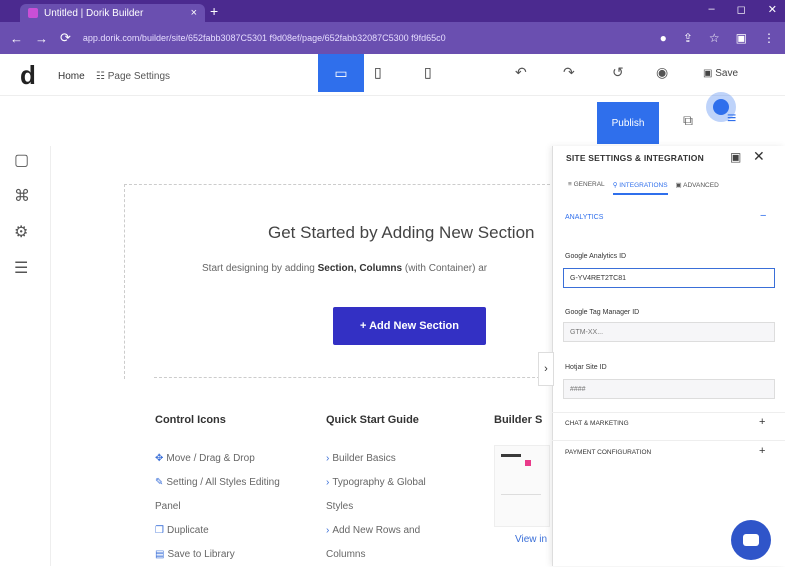  What do you see at coordinates (618, 72) in the screenshot?
I see `history-icon: ↺` at bounding box center [618, 72].